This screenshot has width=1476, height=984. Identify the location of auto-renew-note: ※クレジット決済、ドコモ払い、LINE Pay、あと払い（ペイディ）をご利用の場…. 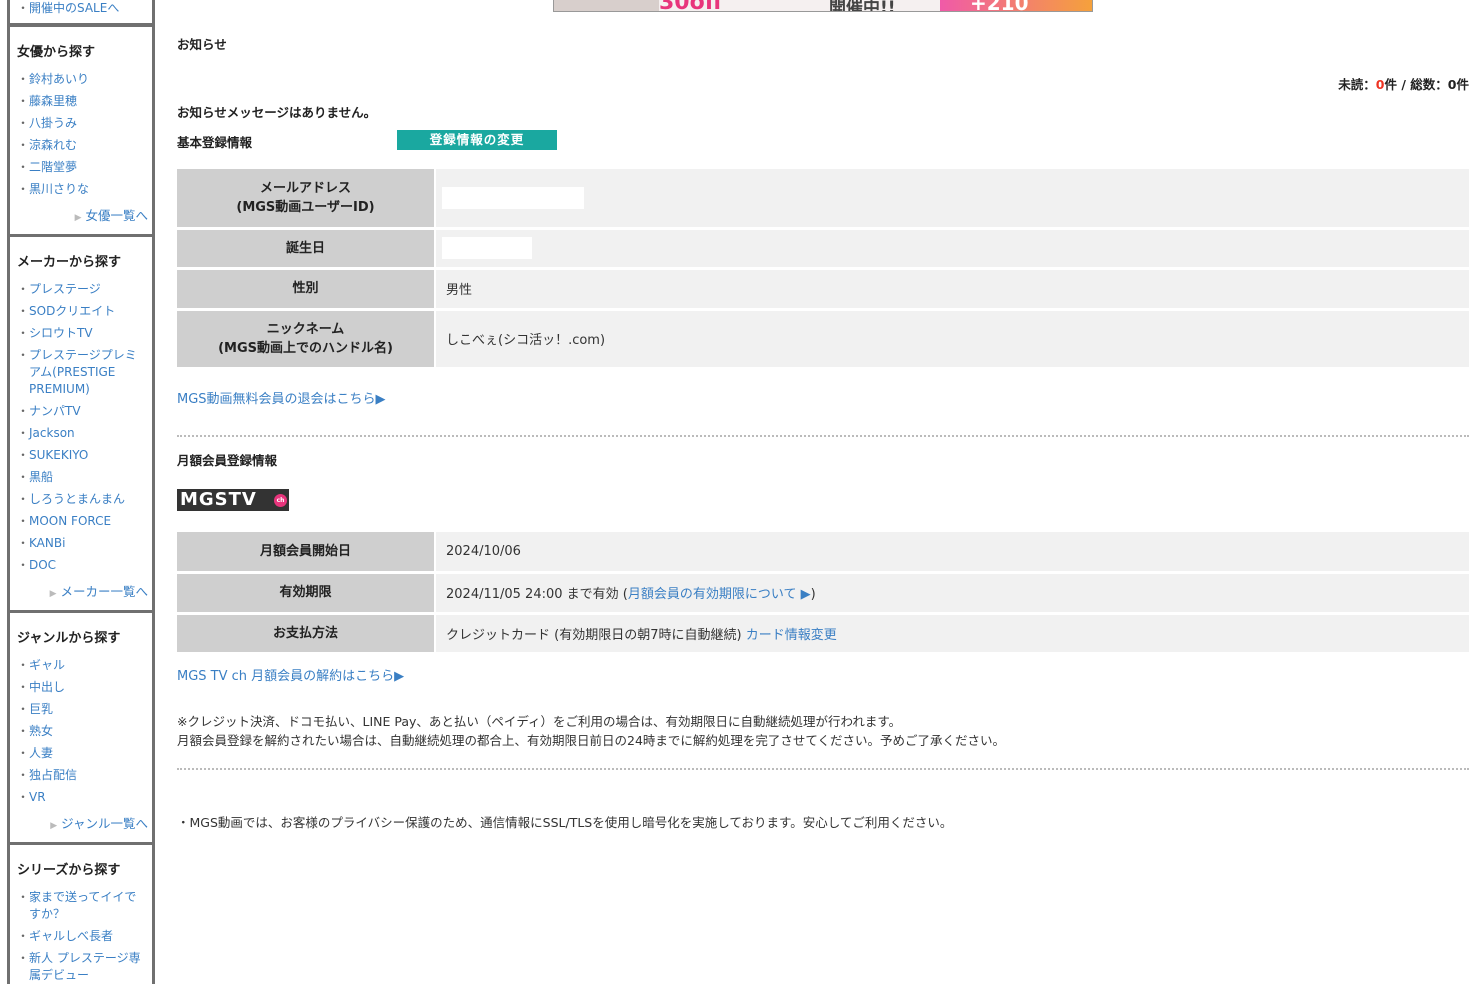
(591, 731).